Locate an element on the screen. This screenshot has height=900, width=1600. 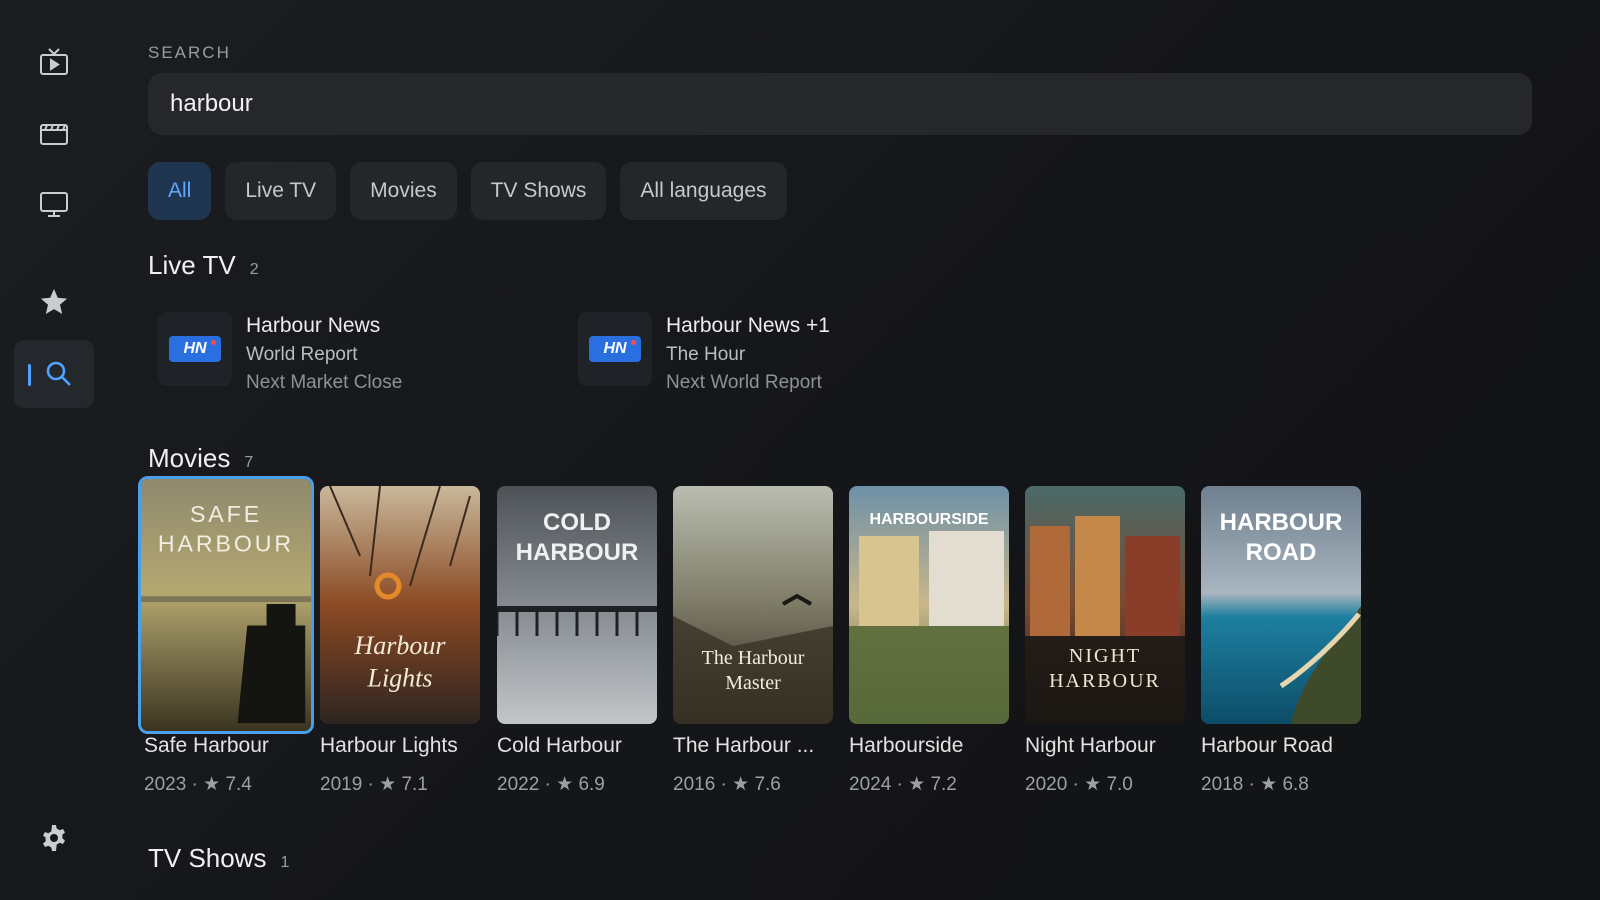
section-title-text: TV Shows is located at coordinates (207, 858).